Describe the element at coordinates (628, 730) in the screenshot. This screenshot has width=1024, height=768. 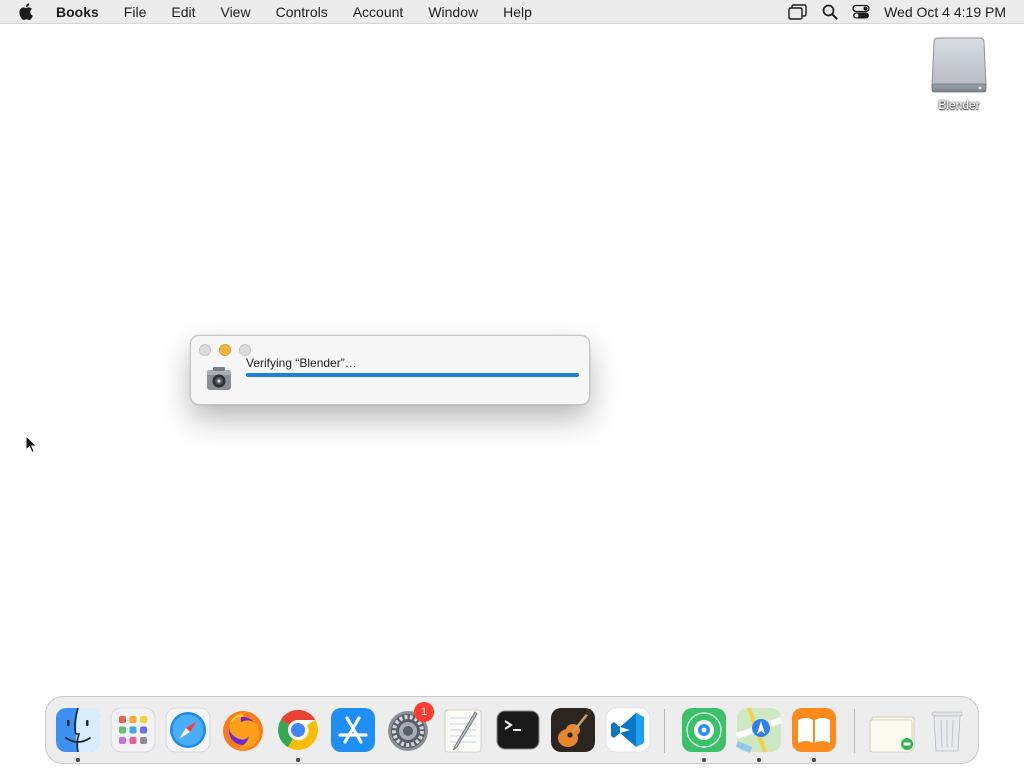
I see `vscode-icon` at that location.